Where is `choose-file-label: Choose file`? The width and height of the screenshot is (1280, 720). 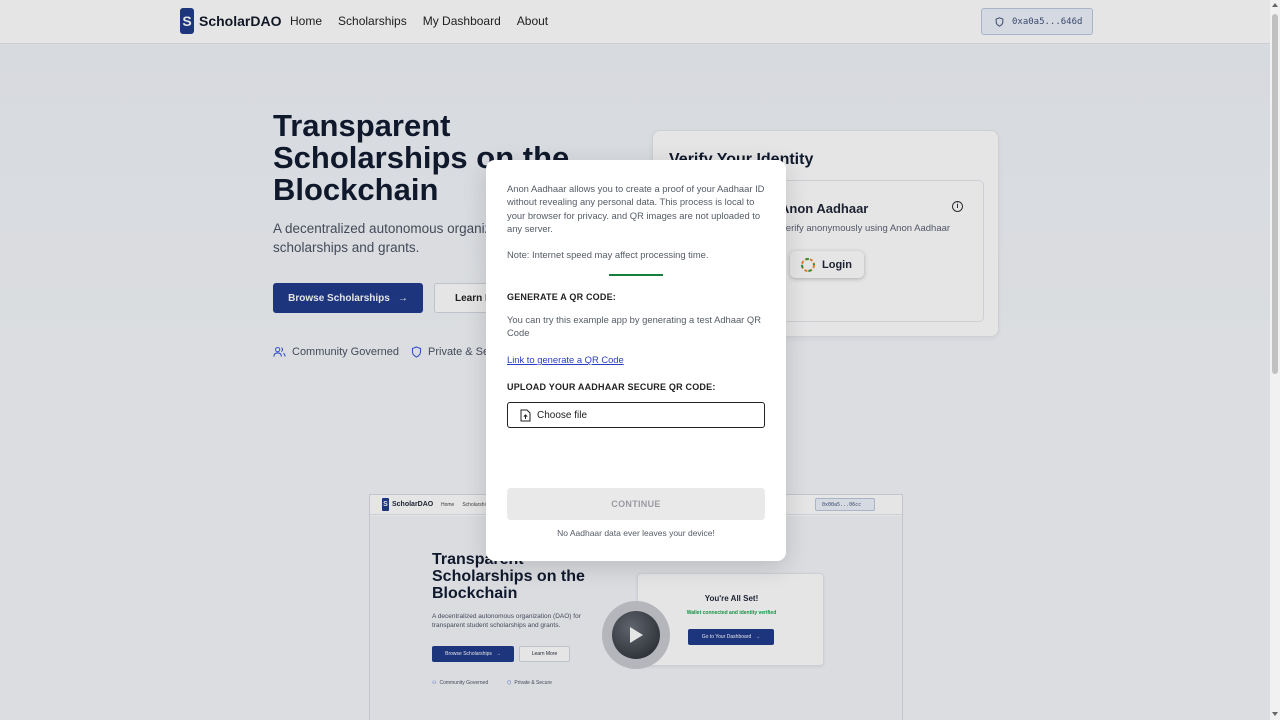 choose-file-label: Choose file is located at coordinates (562, 415).